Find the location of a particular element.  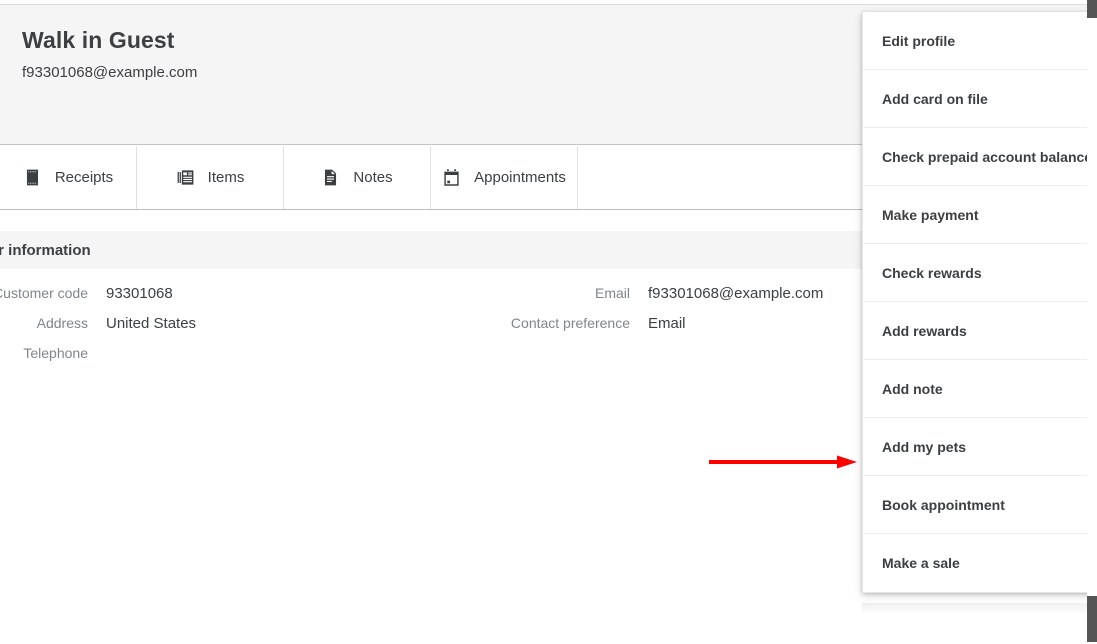

tab-receipts-label: Receipts is located at coordinates (84, 177).